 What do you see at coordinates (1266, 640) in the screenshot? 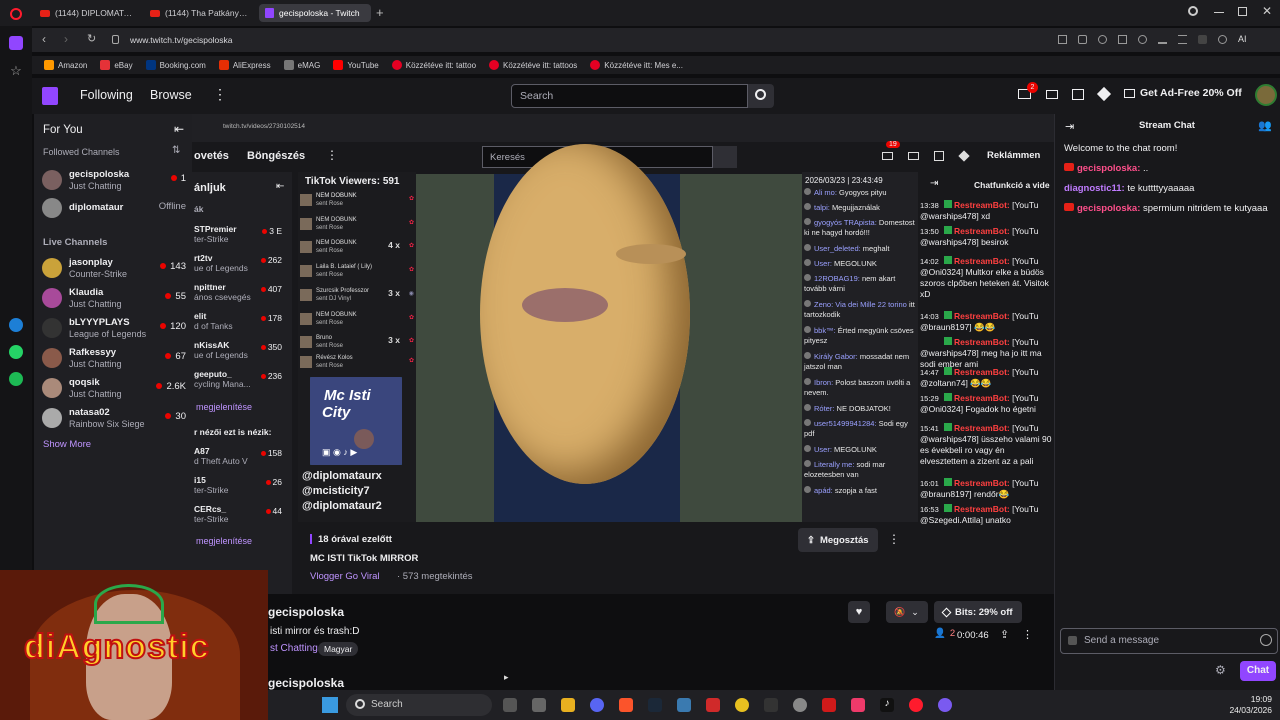
I see `emote-icon` at bounding box center [1266, 640].